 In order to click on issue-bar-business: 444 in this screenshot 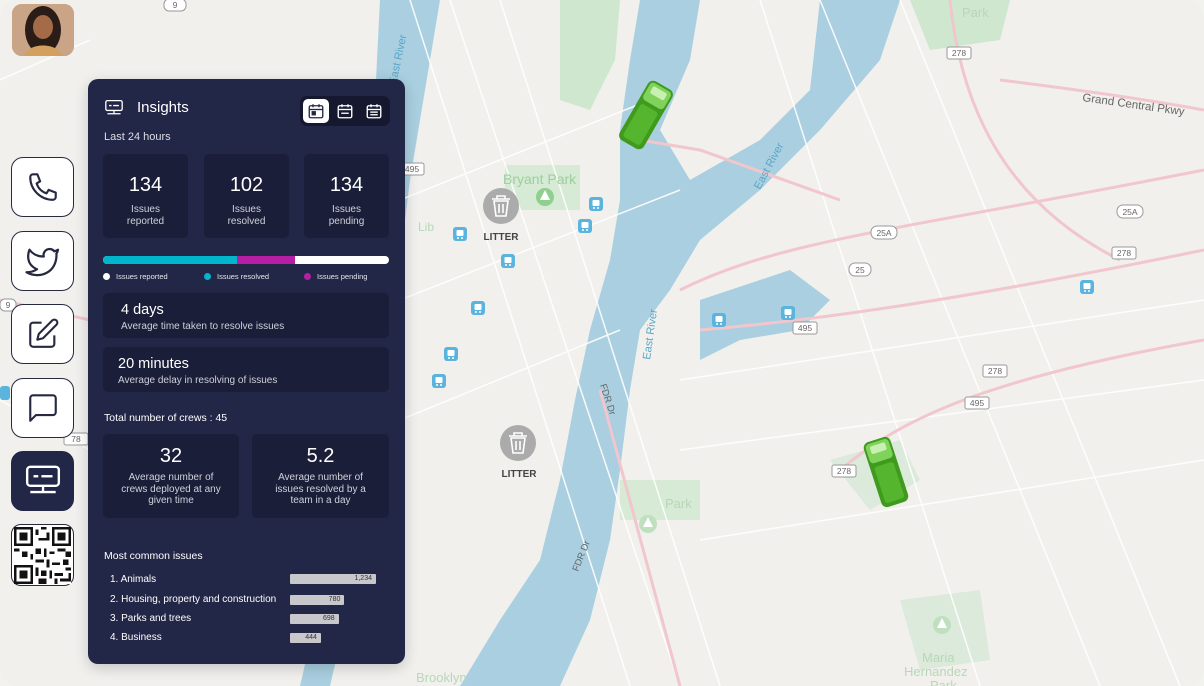, I will do `click(305, 638)`.